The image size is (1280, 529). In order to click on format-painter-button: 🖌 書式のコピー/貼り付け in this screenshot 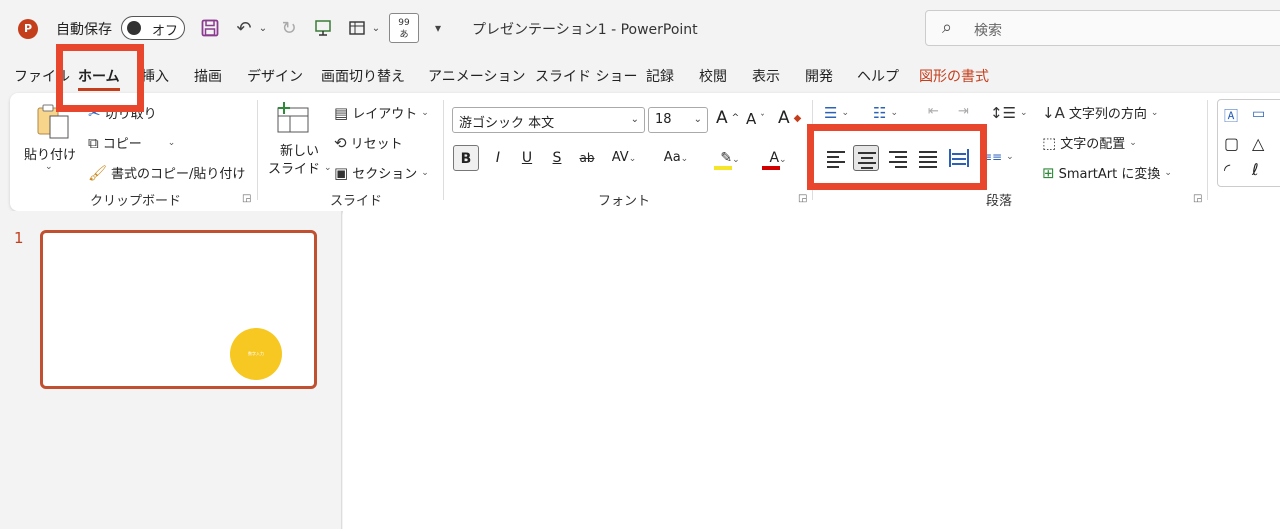, I will do `click(167, 173)`.